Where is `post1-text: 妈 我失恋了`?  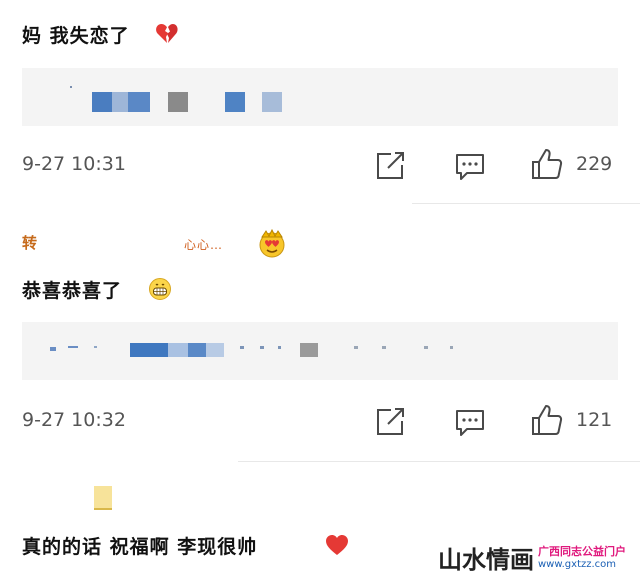
post1-text: 妈 我失恋了 is located at coordinates (76, 34).